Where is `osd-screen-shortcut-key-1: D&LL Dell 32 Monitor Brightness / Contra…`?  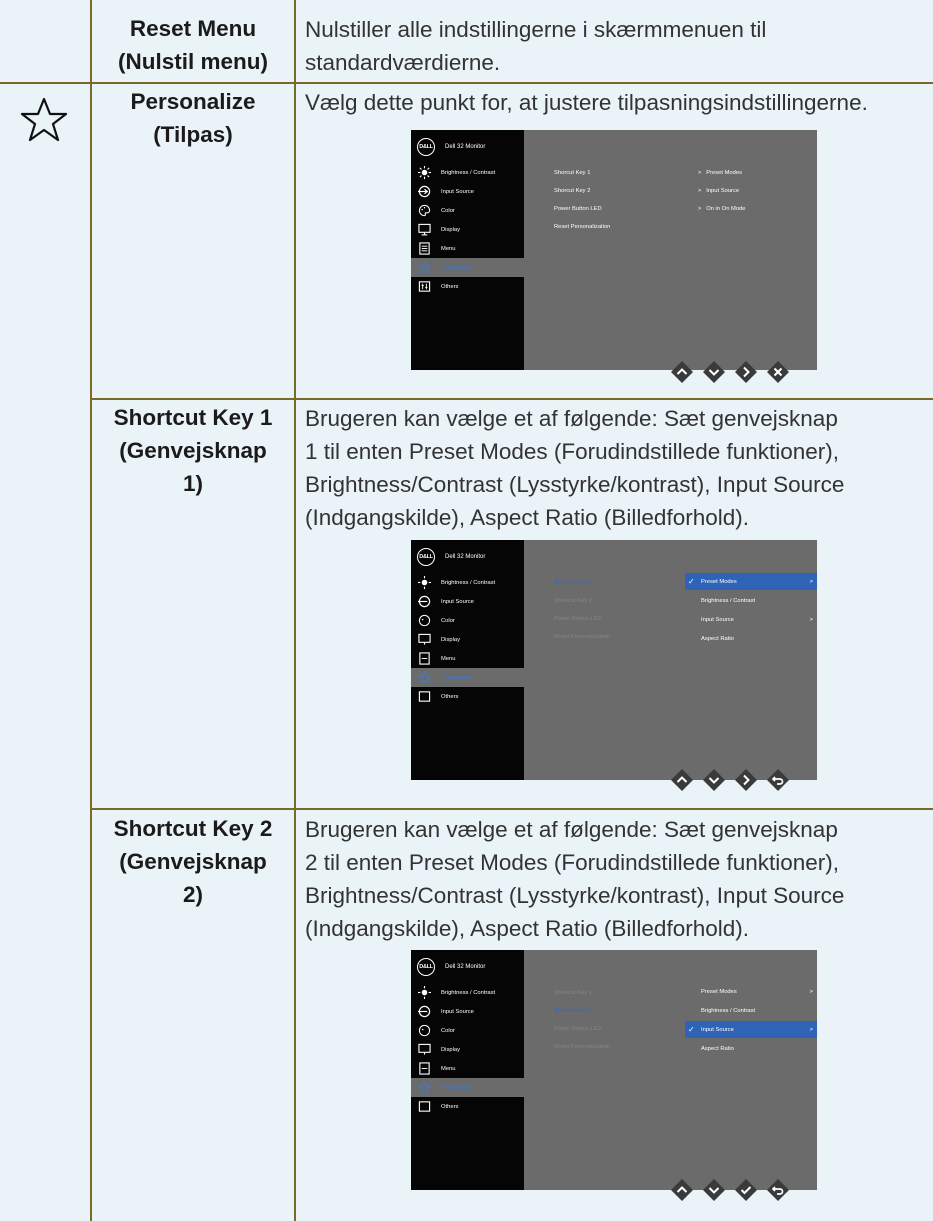 osd-screen-shortcut-key-1: D&LL Dell 32 Monitor Brightness / Contra… is located at coordinates (614, 660).